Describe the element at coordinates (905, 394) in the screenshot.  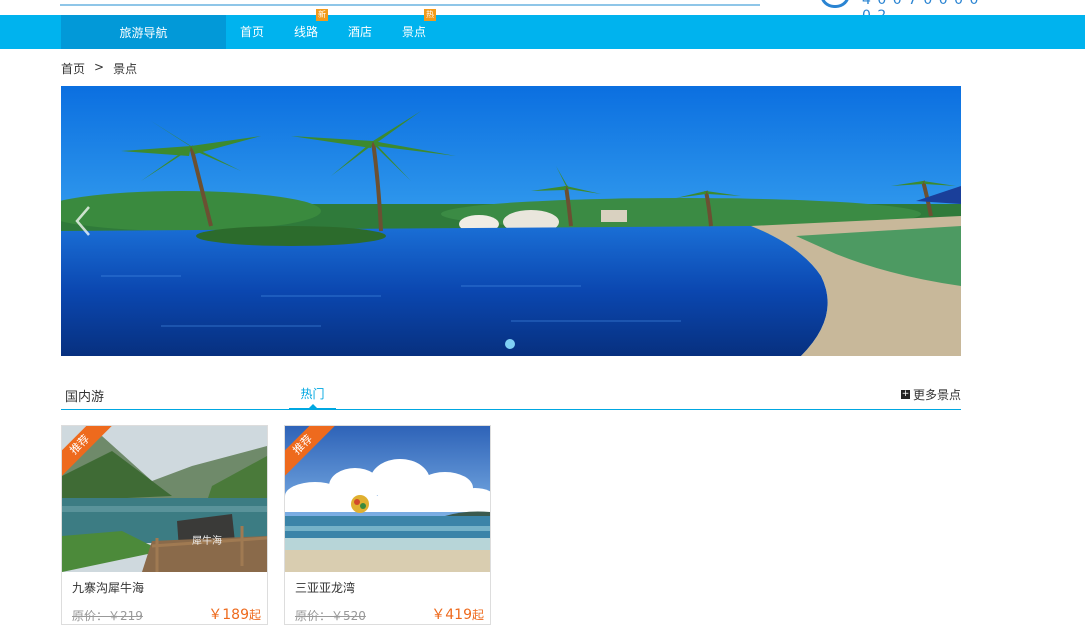
I see `plus-square-icon: +` at that location.